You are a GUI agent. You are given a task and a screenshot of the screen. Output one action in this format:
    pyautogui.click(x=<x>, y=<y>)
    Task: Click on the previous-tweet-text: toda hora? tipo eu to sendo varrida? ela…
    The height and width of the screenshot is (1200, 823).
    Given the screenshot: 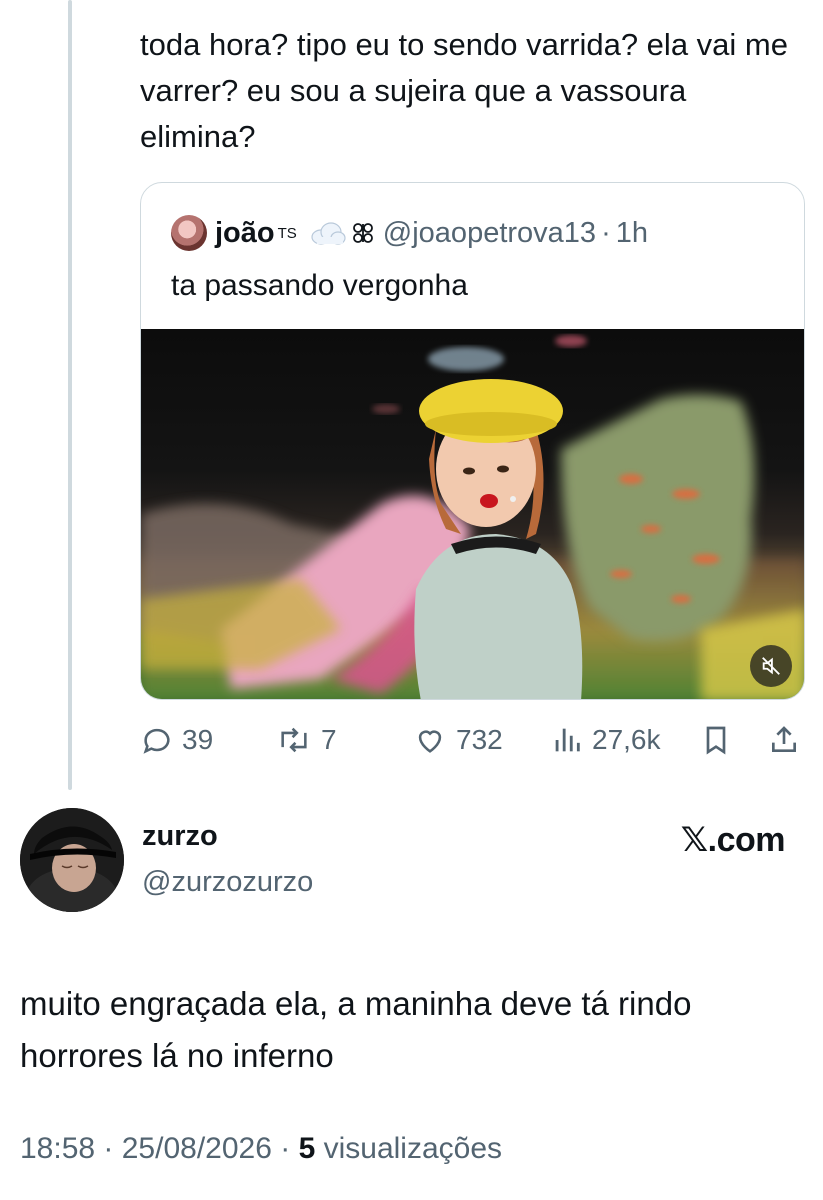 What is the action you would take?
    pyautogui.click(x=464, y=90)
    